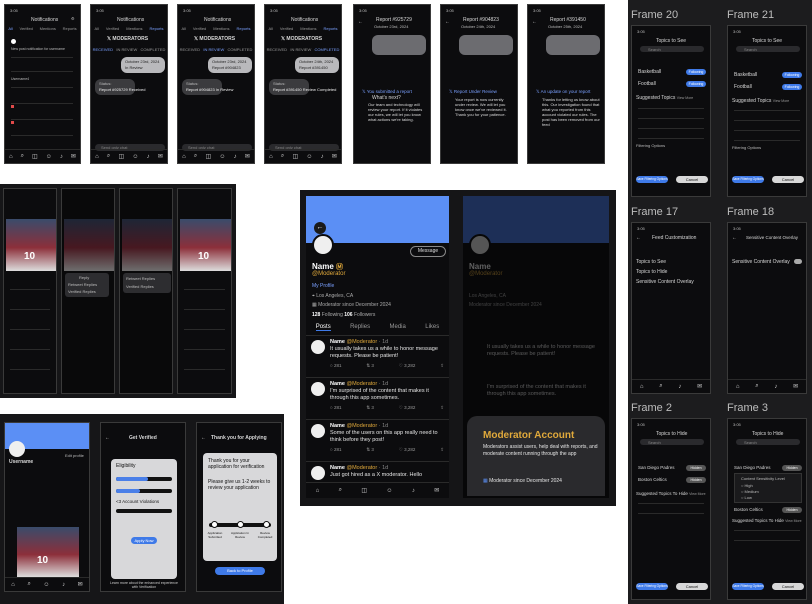 The image size is (812, 604). What do you see at coordinates (74, 455) in the screenshot?
I see `edit-profile-button: Edit profile` at bounding box center [74, 455].